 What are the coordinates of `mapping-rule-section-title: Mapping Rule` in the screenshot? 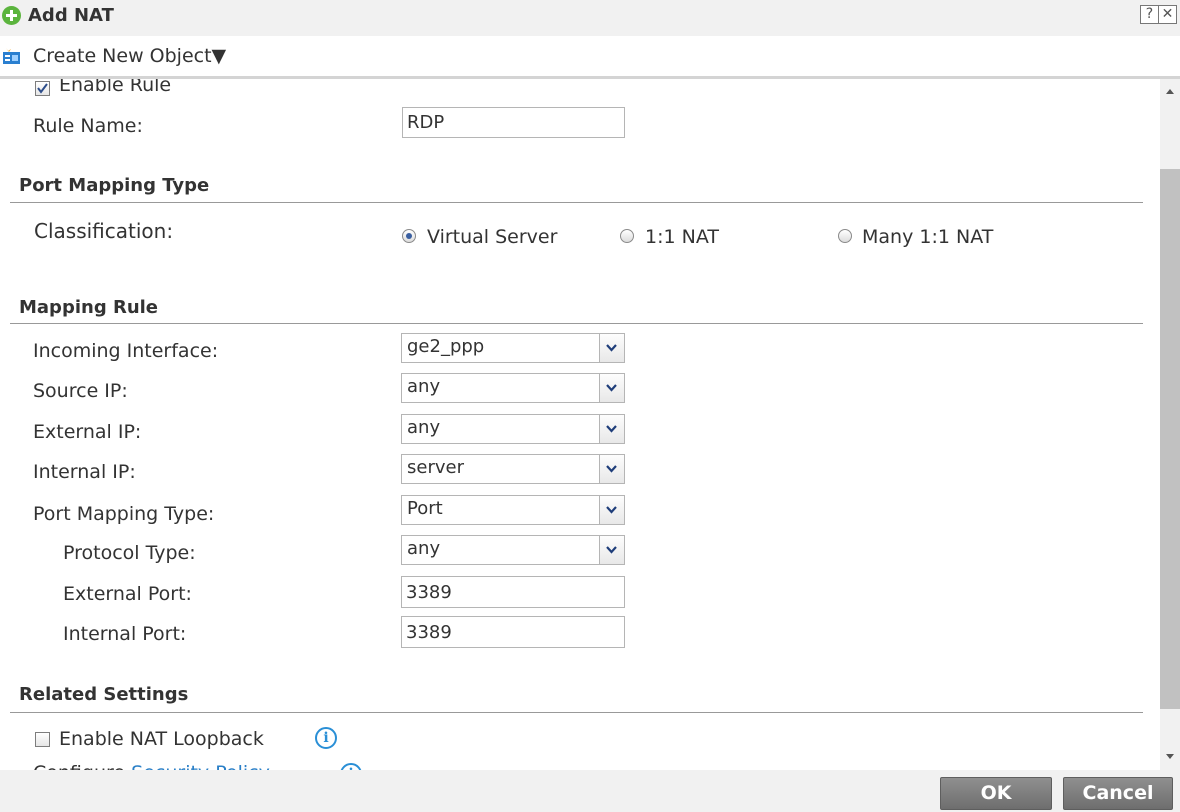 It's located at (89, 307).